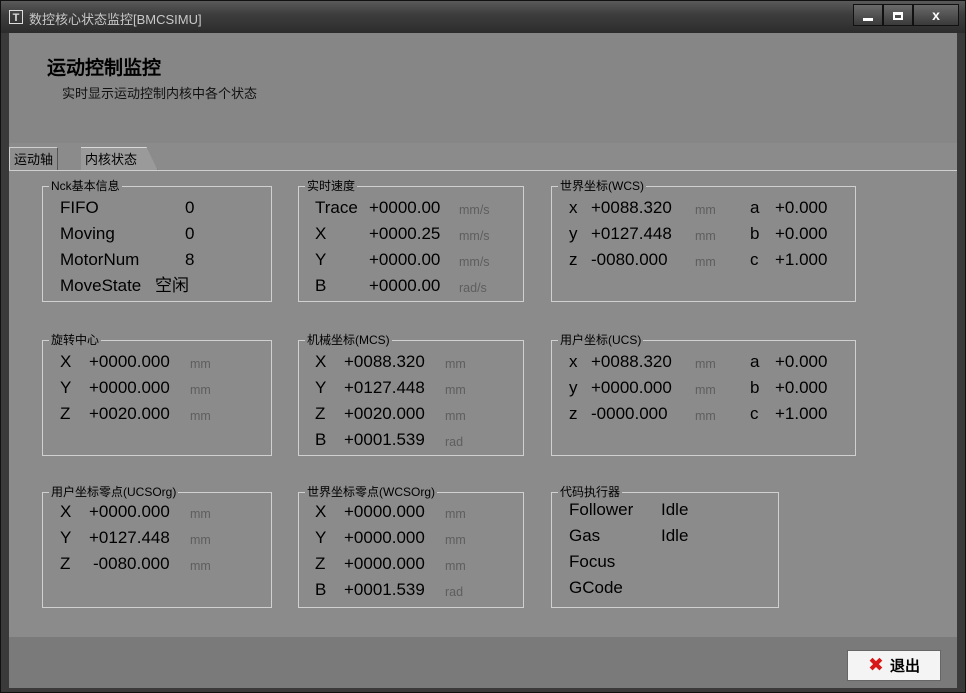 The width and height of the screenshot is (966, 693). I want to click on group-title: 世界坐标零点(WCSOrg), so click(371, 492).